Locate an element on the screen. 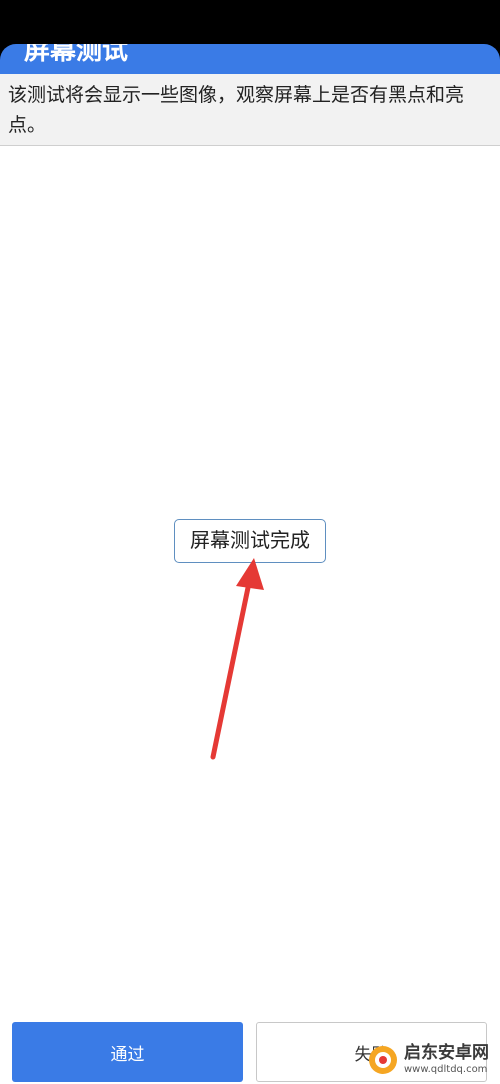  description-panel: 该测试将会显示一些图像，观察屏幕上是否有黑点和亮点。 is located at coordinates (250, 110).